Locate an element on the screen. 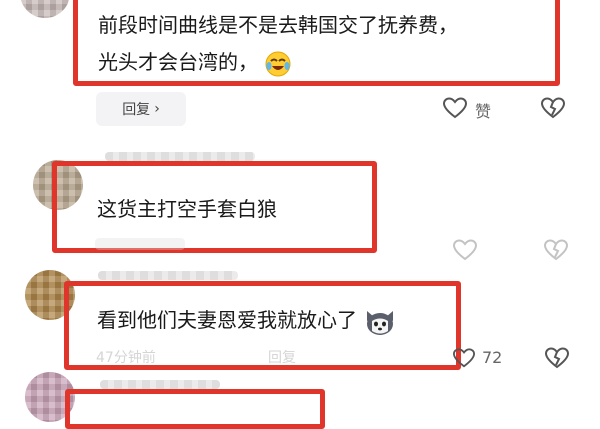  reply-button: 回复 › is located at coordinates (141, 109).